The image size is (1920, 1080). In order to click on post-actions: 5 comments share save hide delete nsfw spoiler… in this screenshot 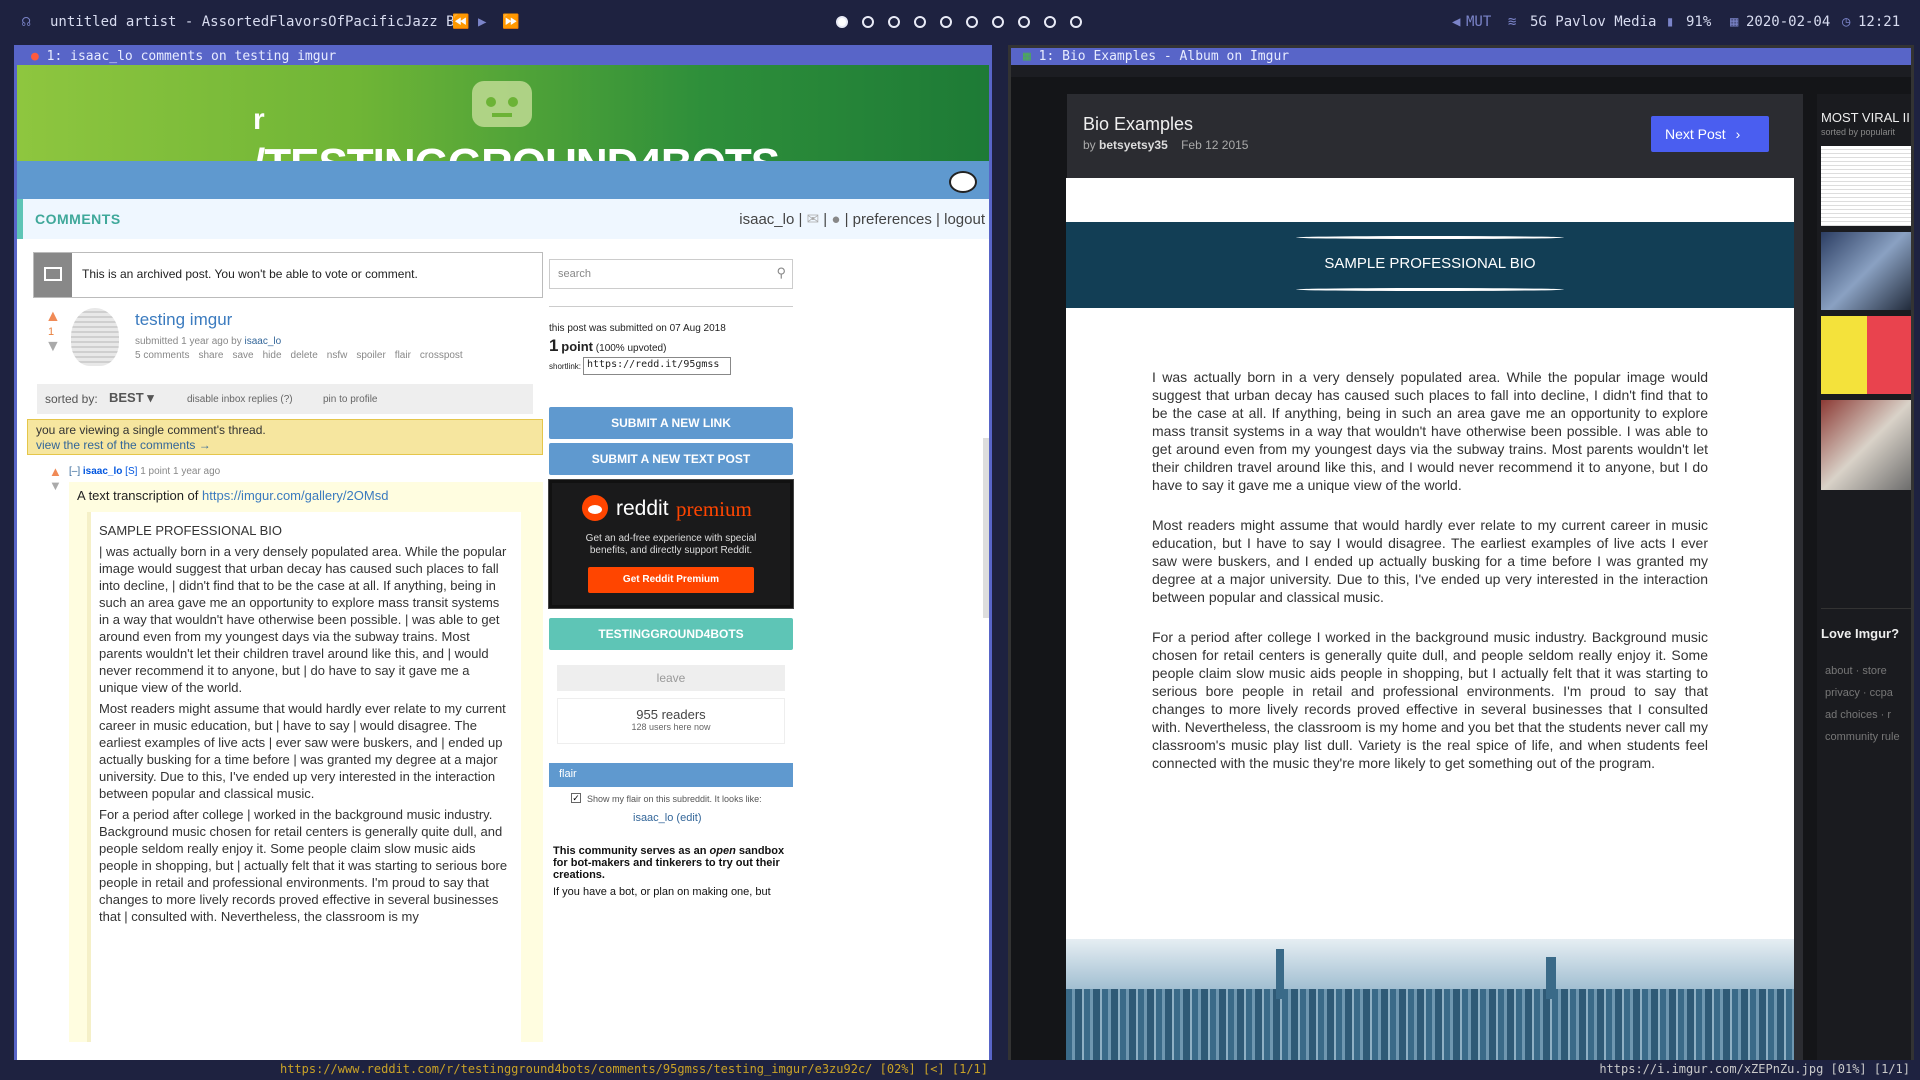, I will do `click(303, 355)`.